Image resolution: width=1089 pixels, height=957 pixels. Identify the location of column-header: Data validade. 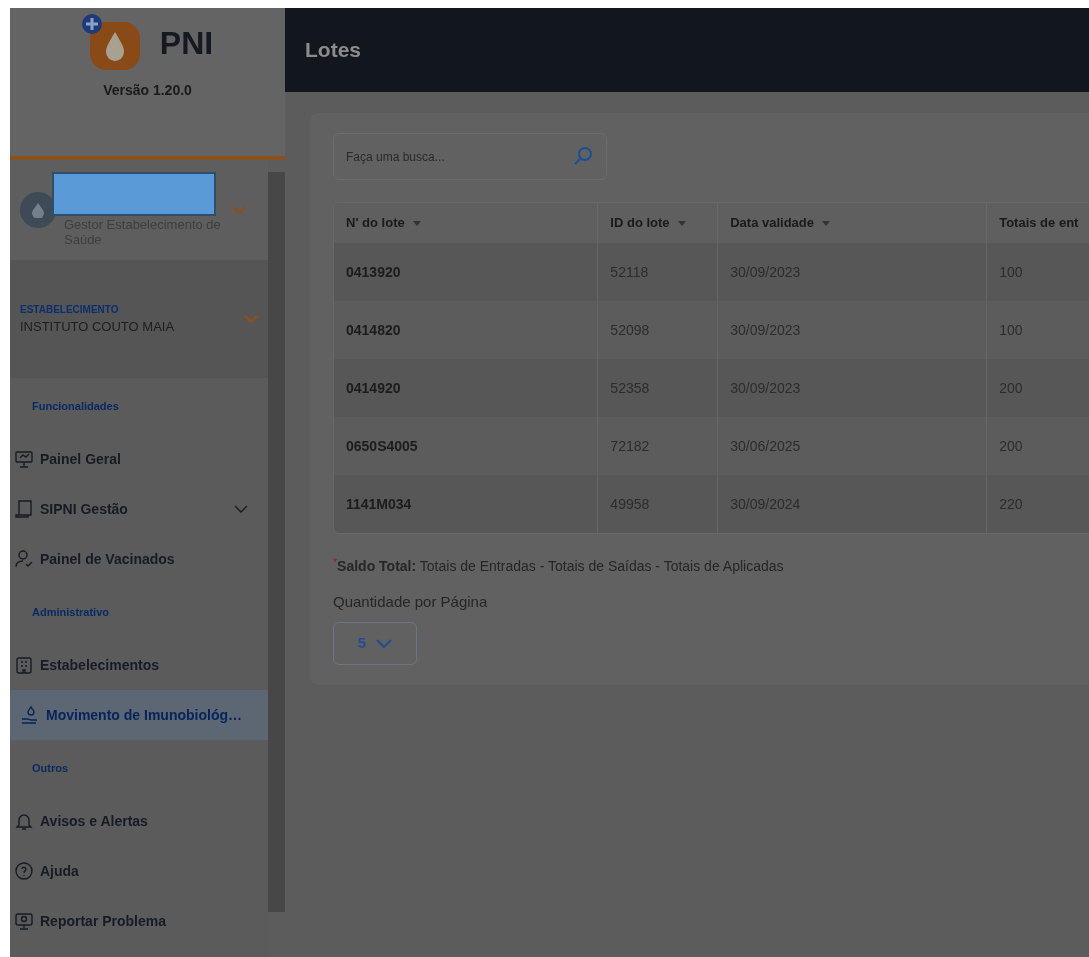
(852, 223).